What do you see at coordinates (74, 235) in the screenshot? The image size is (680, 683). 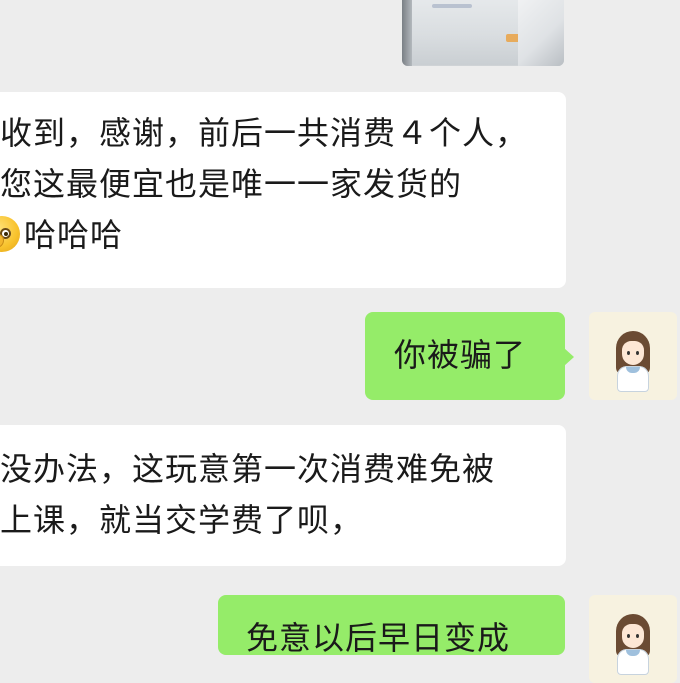 I see `message-text-fragment: 哈哈哈` at bounding box center [74, 235].